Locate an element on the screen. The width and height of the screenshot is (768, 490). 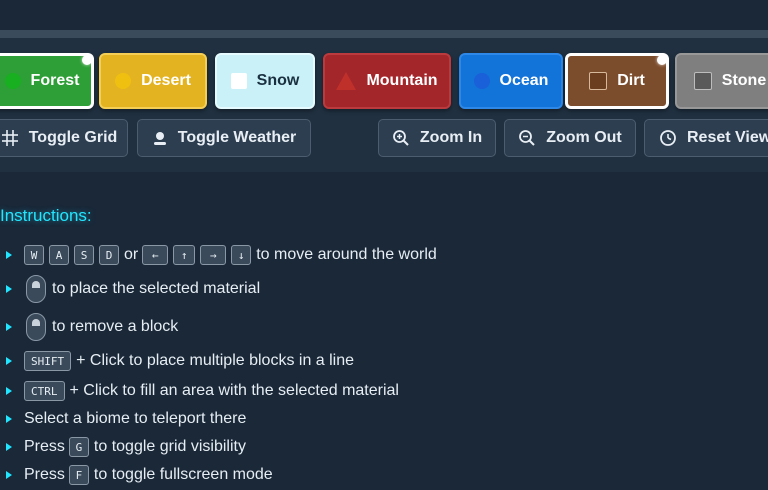
remove-text: to remove a block is located at coordinates (115, 326).